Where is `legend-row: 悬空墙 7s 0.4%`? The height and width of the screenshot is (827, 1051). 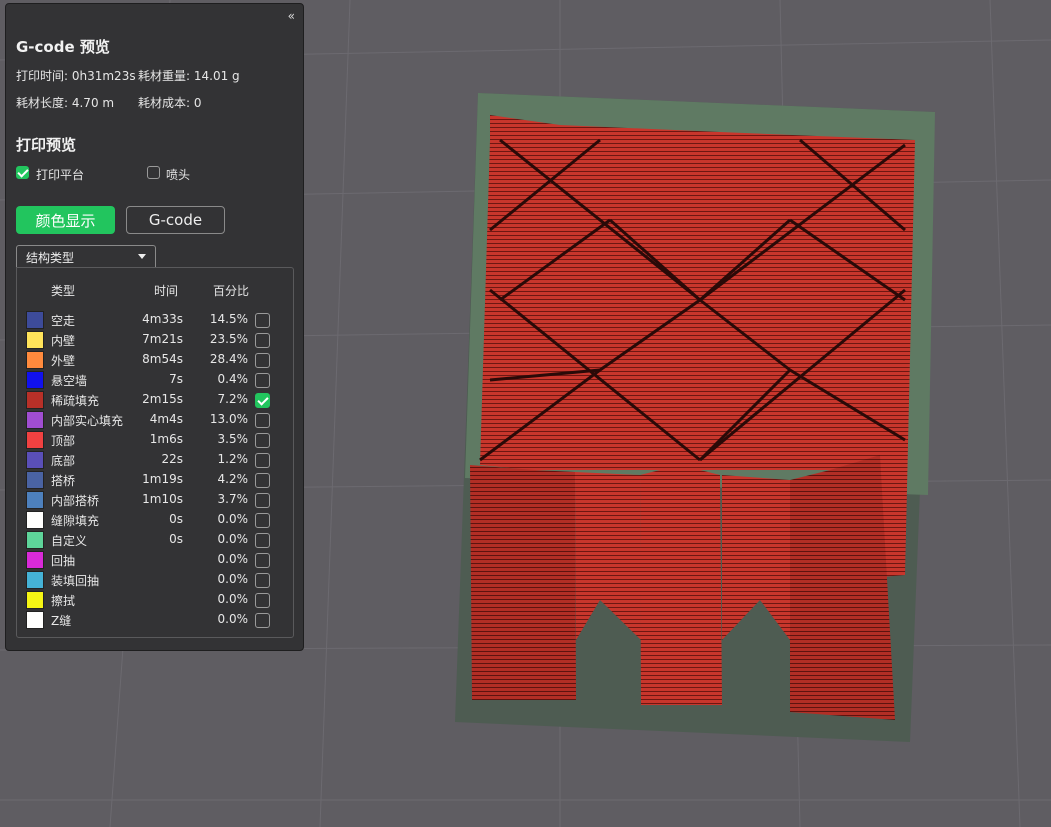
legend-row: 悬空墙 7s 0.4% is located at coordinates (155, 380).